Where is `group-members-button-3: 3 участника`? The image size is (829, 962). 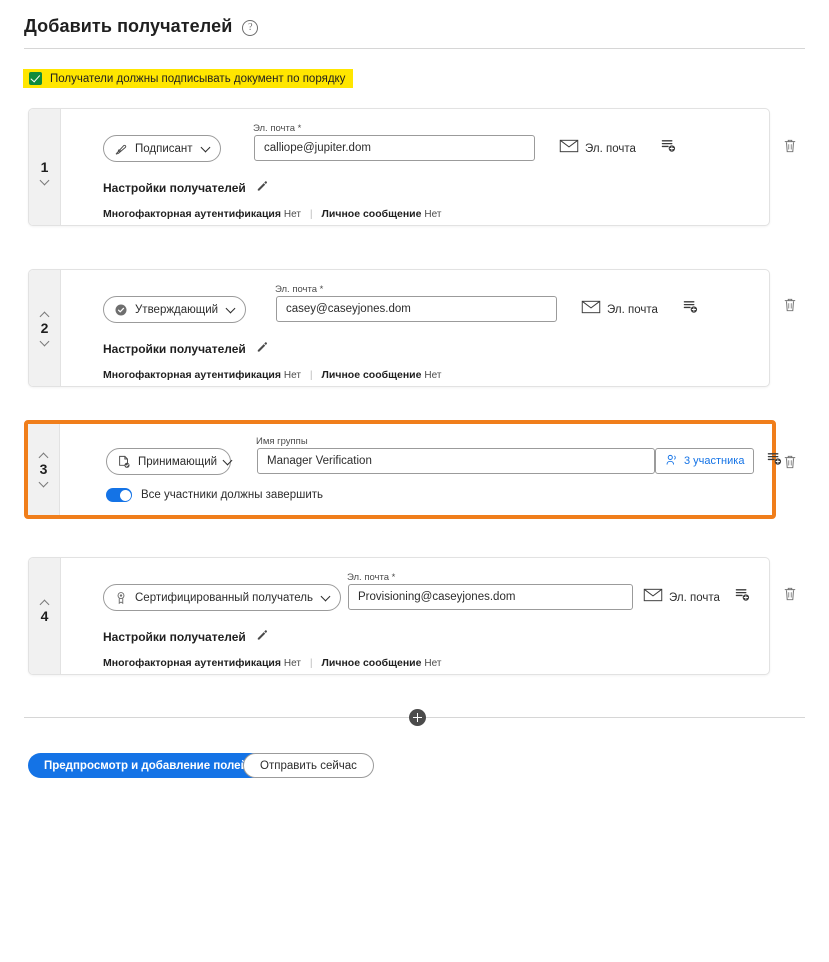
group-members-button-3: 3 участника is located at coordinates (705, 461).